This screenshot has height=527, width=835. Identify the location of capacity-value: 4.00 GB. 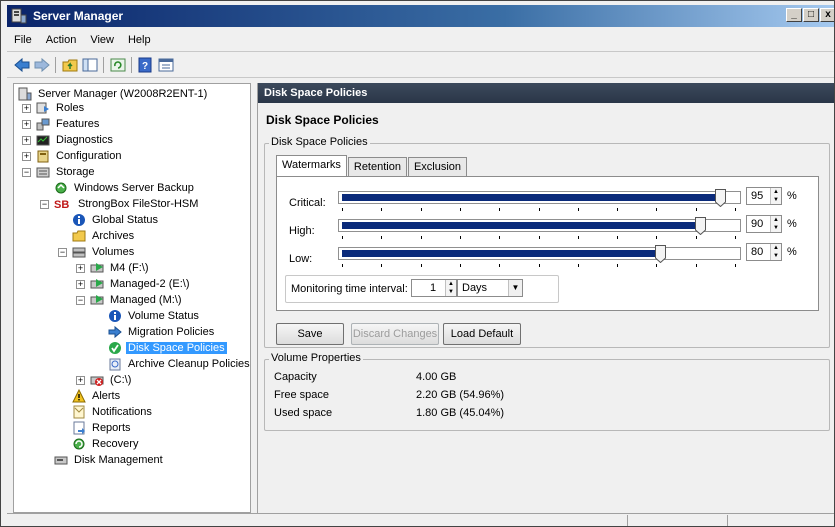
(436, 377).